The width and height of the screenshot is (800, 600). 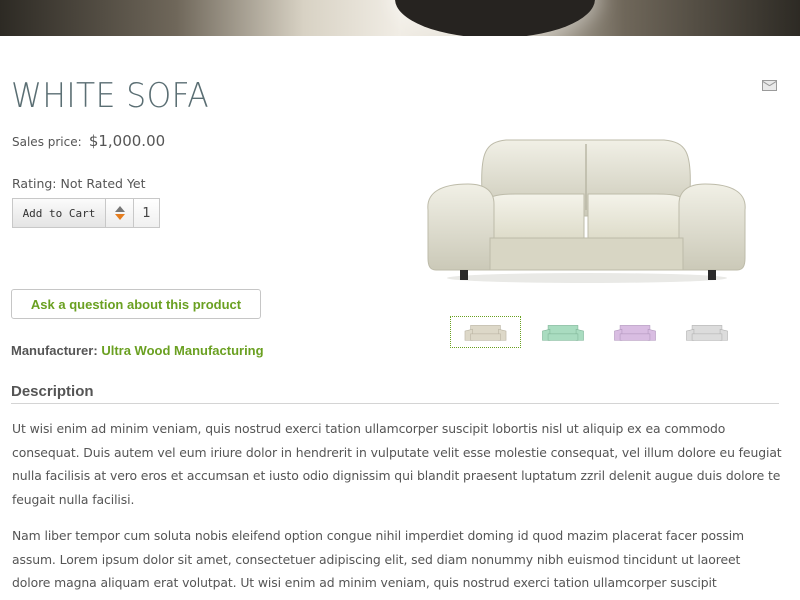 What do you see at coordinates (47, 142) in the screenshot?
I see `sales-price-label: Sales price:` at bounding box center [47, 142].